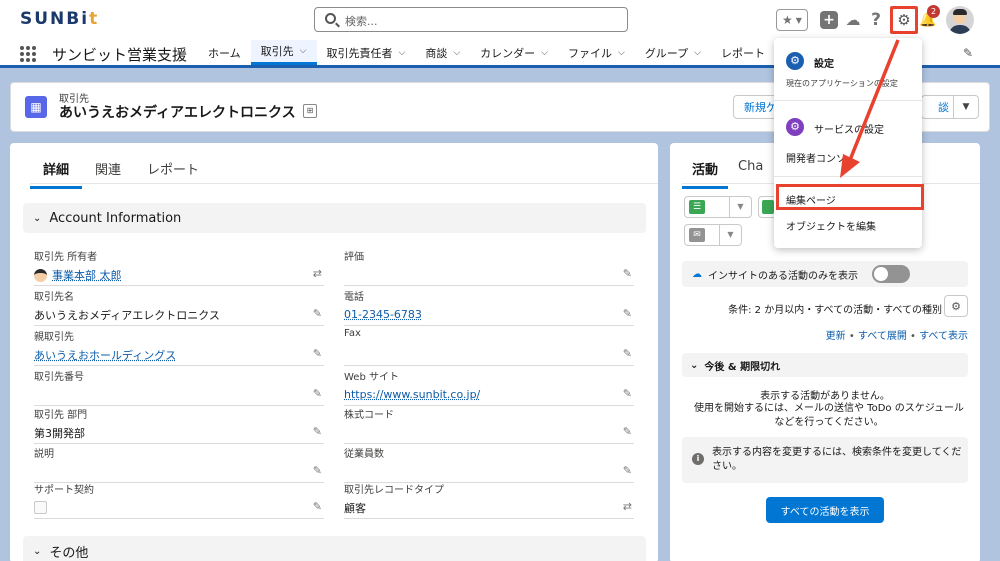 The width and height of the screenshot is (1000, 561). I want to click on field-label: 評価, so click(354, 257).